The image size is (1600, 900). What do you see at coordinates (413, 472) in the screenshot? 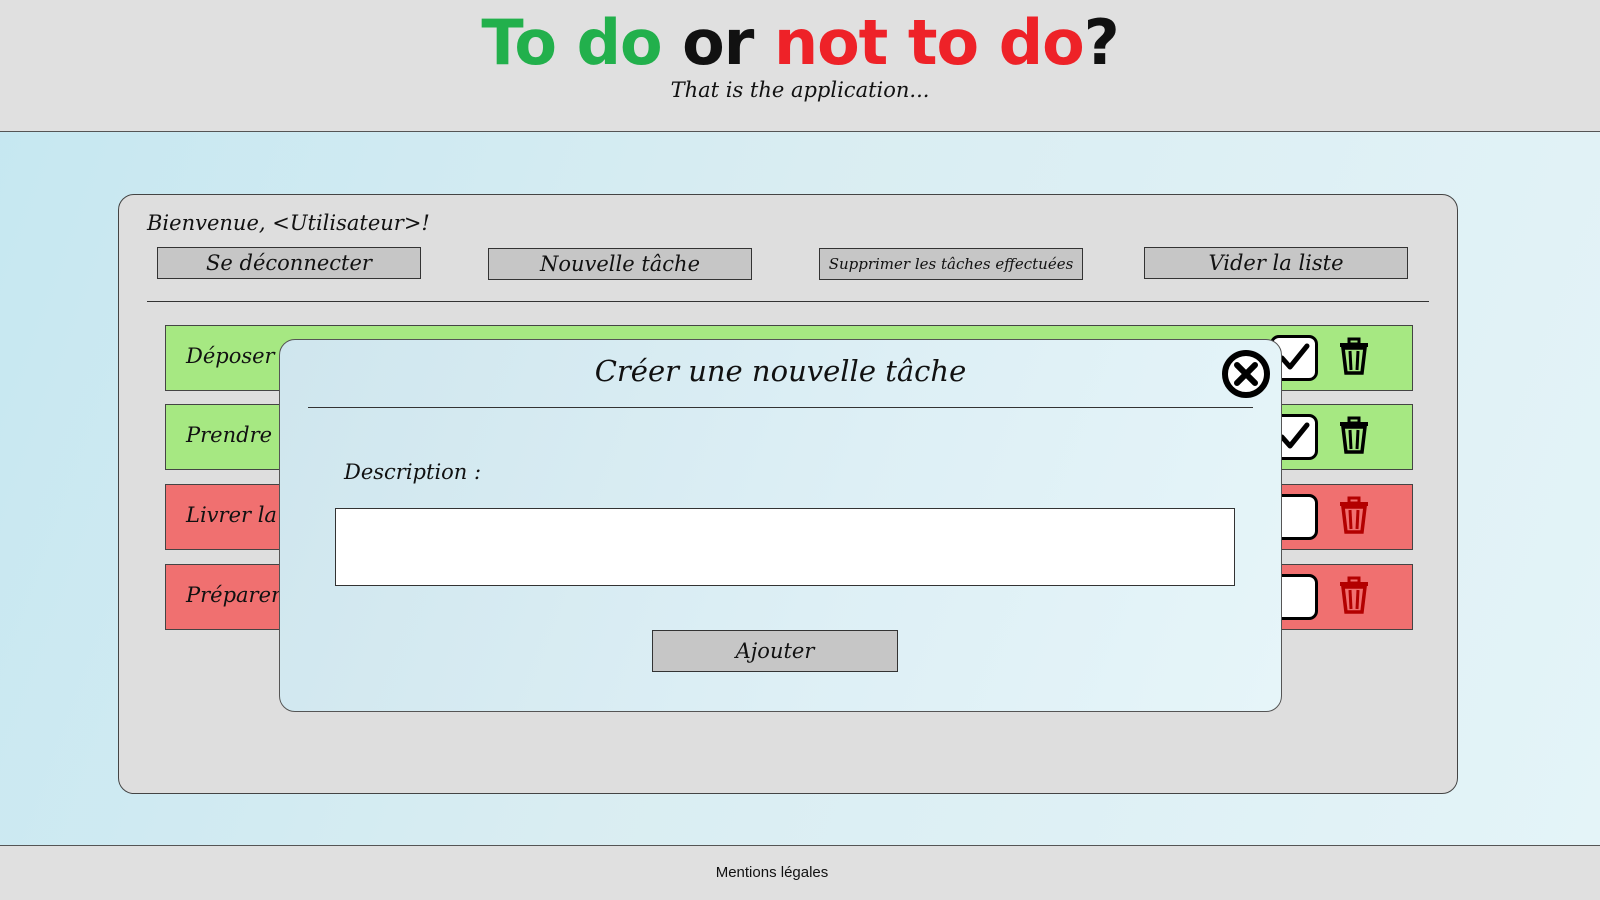
I see `description-label: Description :` at bounding box center [413, 472].